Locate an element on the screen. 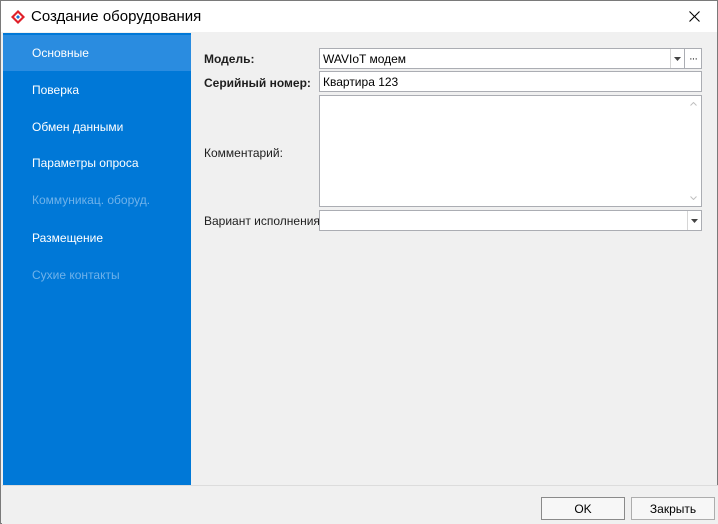  variant-dropdown-button is located at coordinates (694, 220).